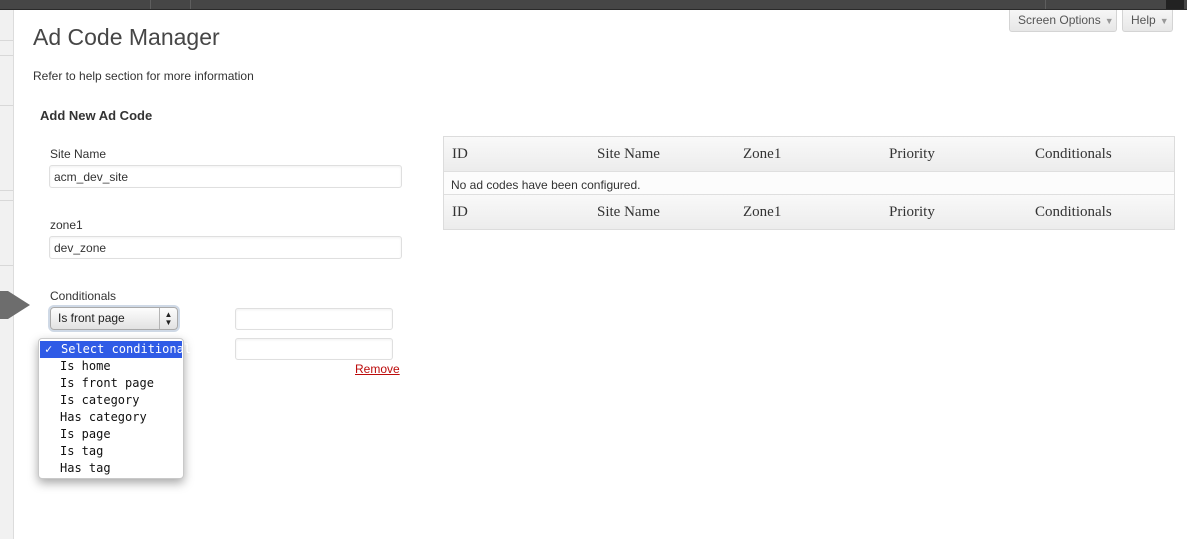 The image size is (1187, 539). I want to click on column-header-priority: Priority, so click(912, 154).